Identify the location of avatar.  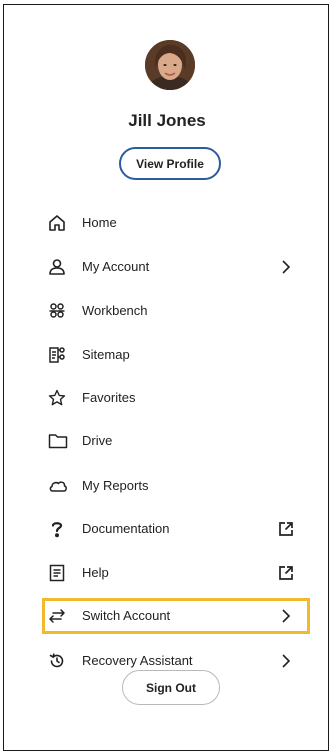
(170, 65).